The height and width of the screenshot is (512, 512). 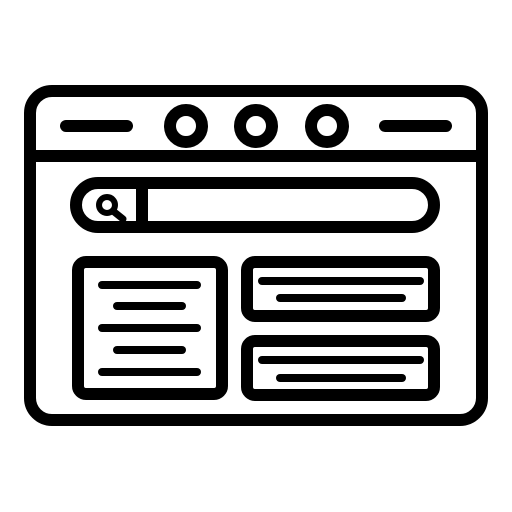 I want to click on right-bottom-card, so click(x=340, y=368).